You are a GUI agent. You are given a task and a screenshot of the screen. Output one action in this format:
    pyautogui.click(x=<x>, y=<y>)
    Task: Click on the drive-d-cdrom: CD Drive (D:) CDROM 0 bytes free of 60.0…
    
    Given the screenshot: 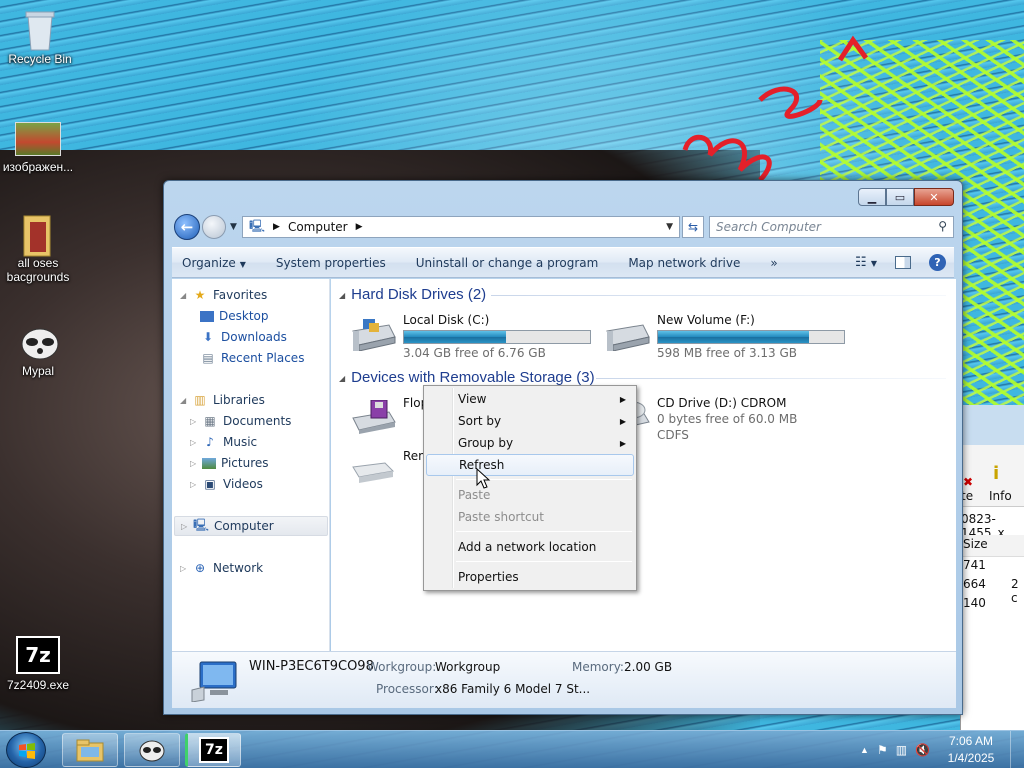 What is the action you would take?
    pyautogui.click(x=728, y=429)
    